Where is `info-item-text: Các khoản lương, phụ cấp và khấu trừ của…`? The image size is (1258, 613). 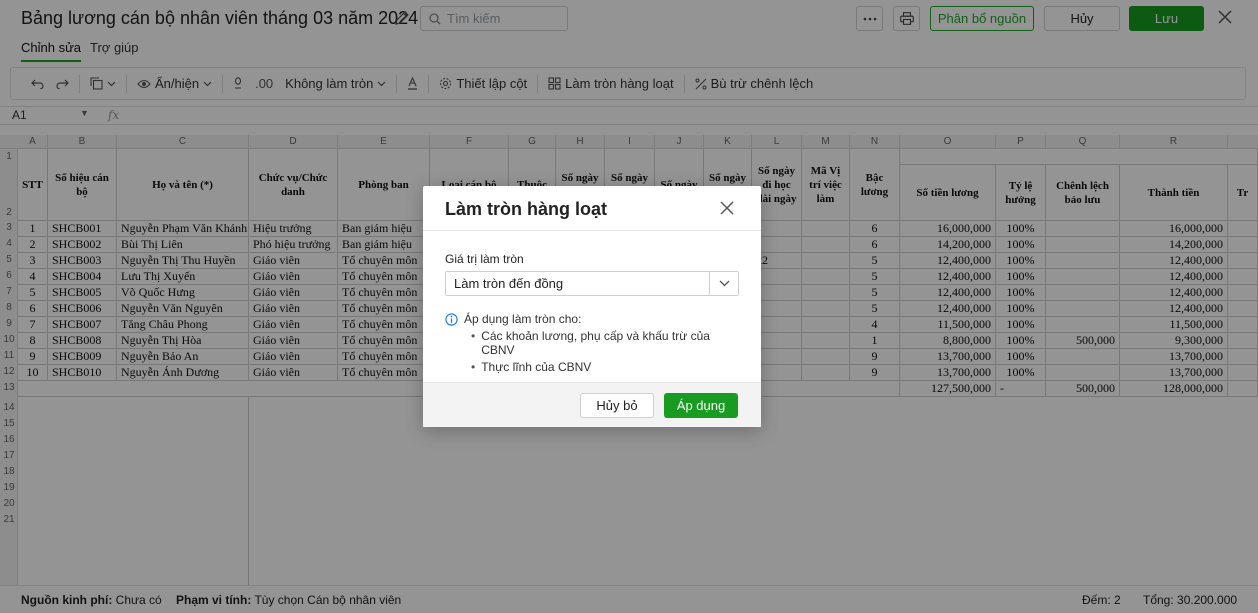
info-item-text: Các khoản lương, phụ cấp và khấu trừ của… is located at coordinates (595, 343).